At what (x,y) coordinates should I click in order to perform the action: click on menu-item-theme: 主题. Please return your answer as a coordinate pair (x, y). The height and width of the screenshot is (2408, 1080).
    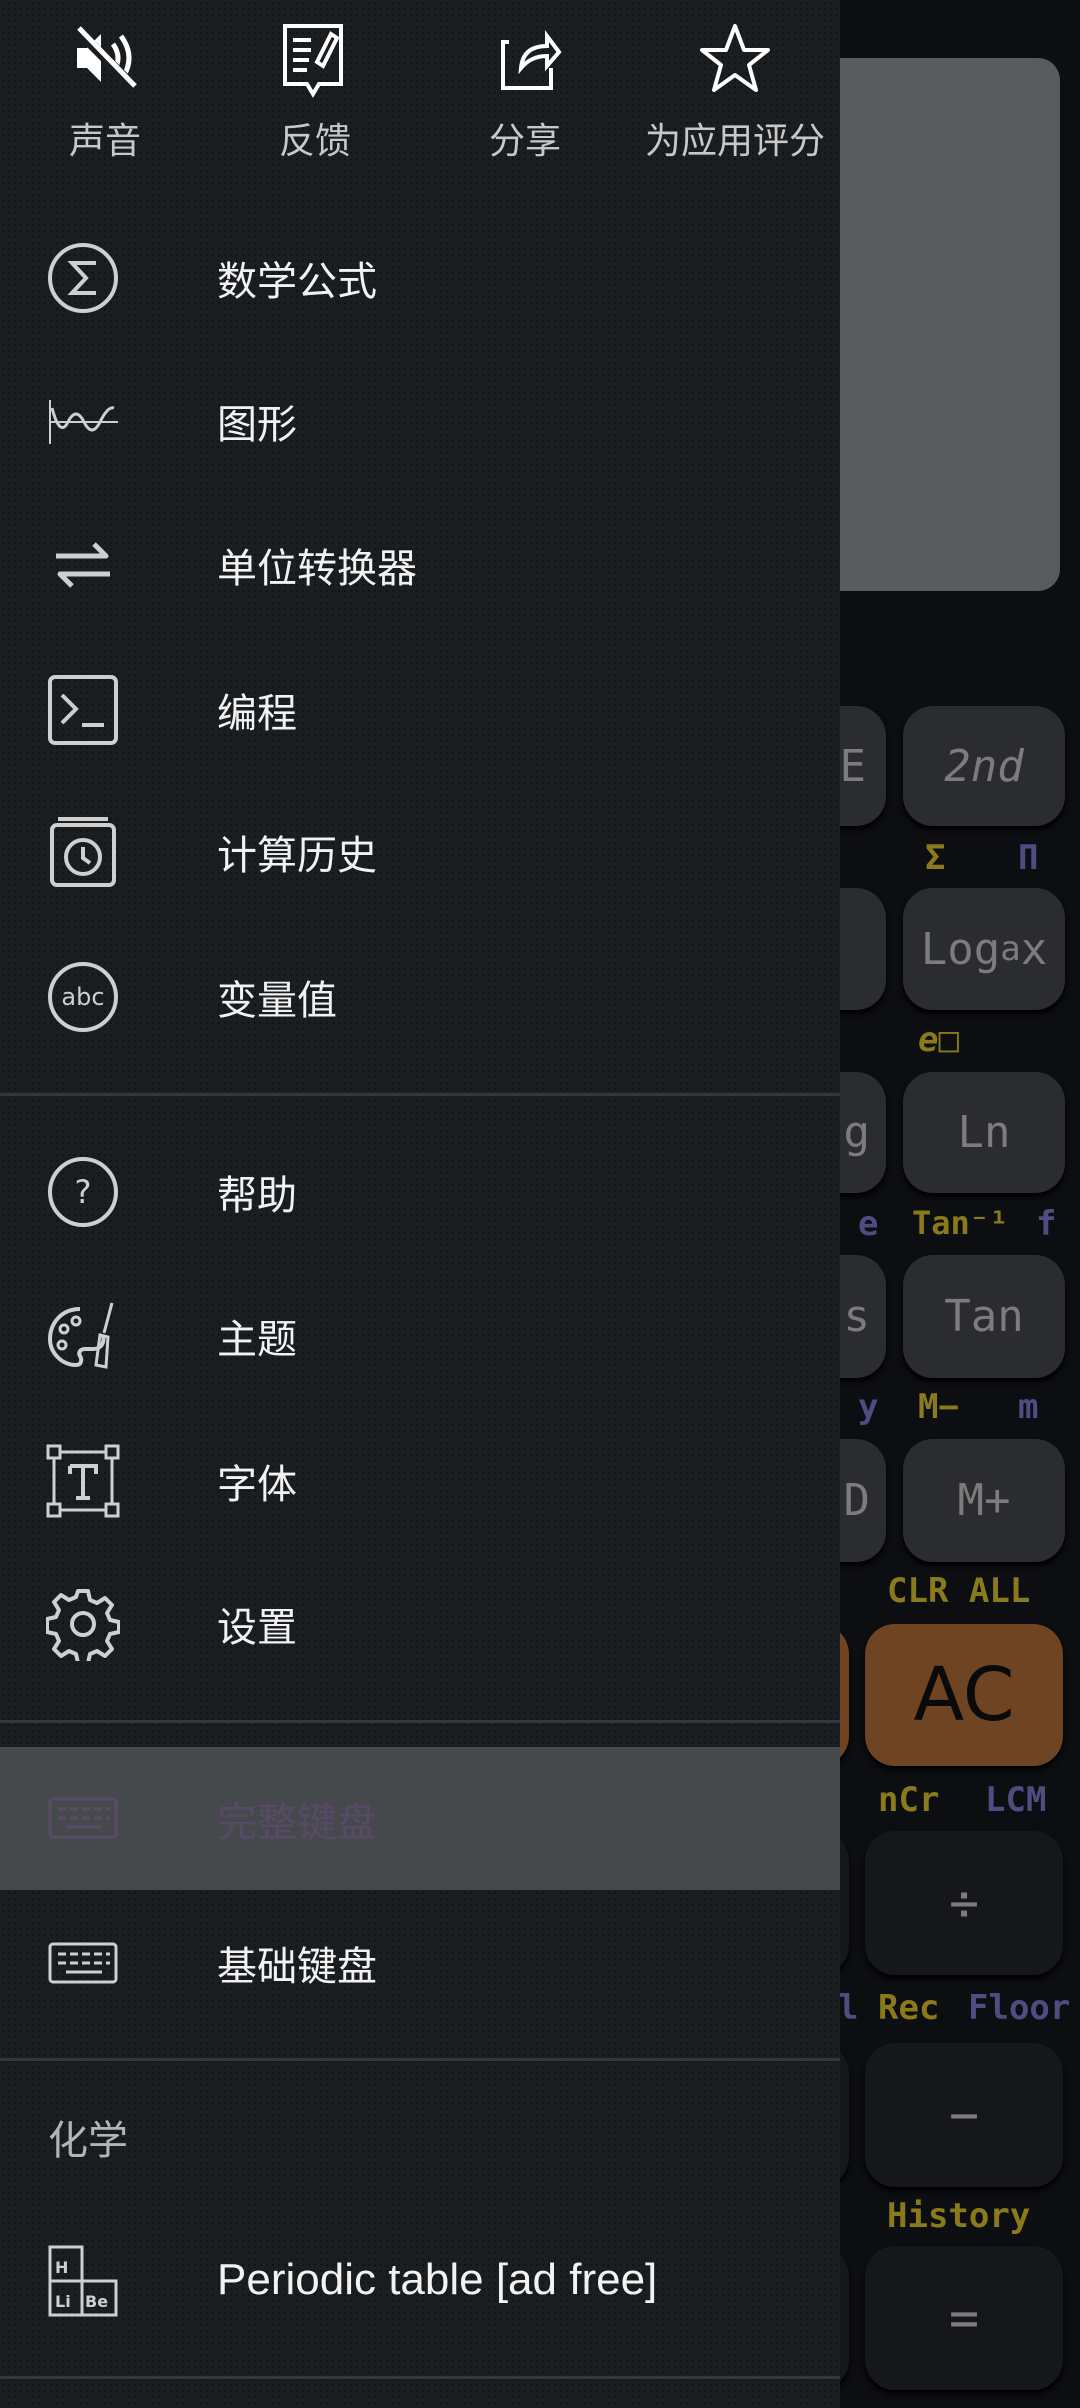
    Looking at the image, I should click on (420, 1336).